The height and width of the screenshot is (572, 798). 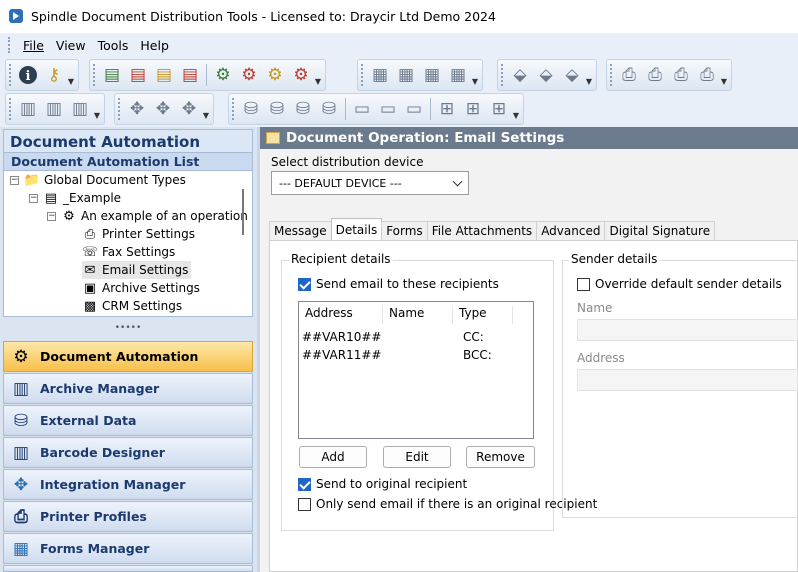 I want to click on form-delete-icon: ▦, so click(x=406, y=75).